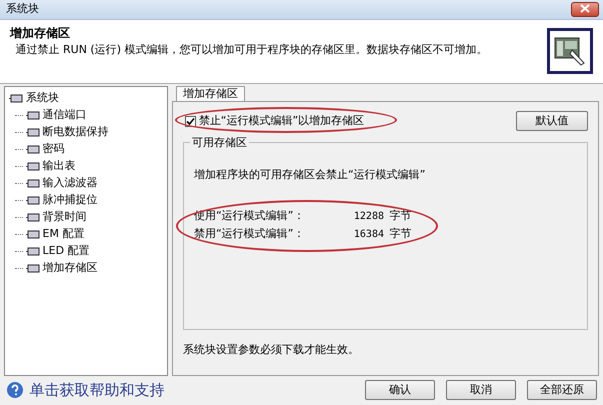 This screenshot has width=603, height=405. I want to click on help-icon, so click(15, 390).